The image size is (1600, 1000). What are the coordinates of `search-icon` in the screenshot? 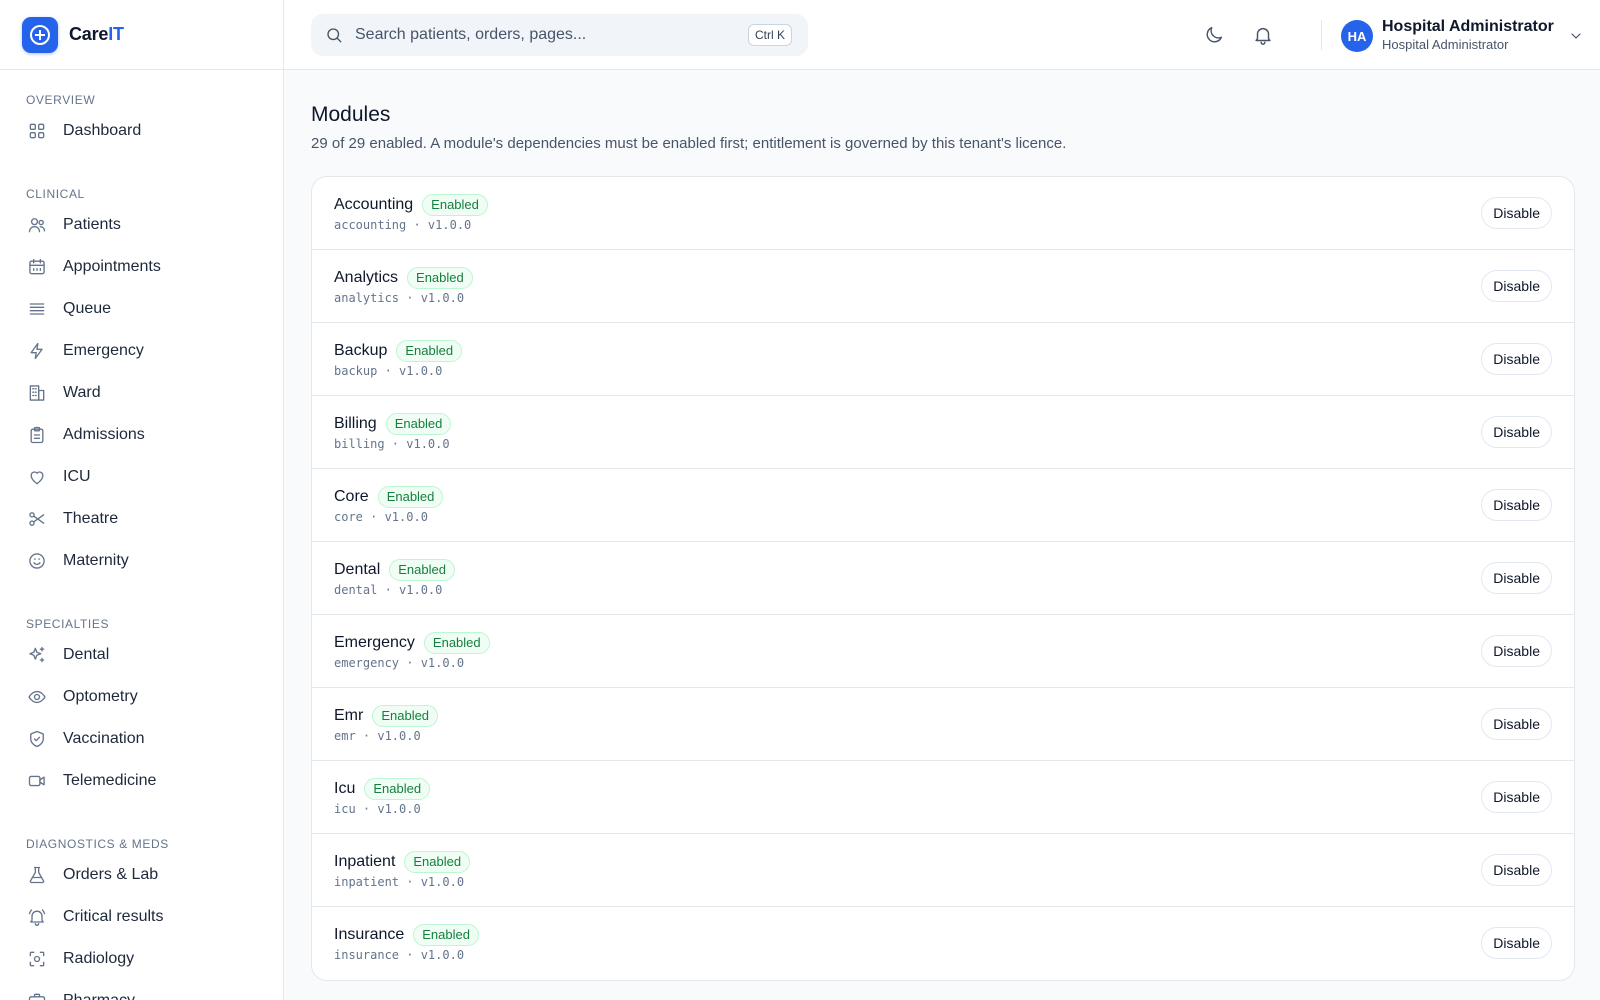 It's located at (334, 35).